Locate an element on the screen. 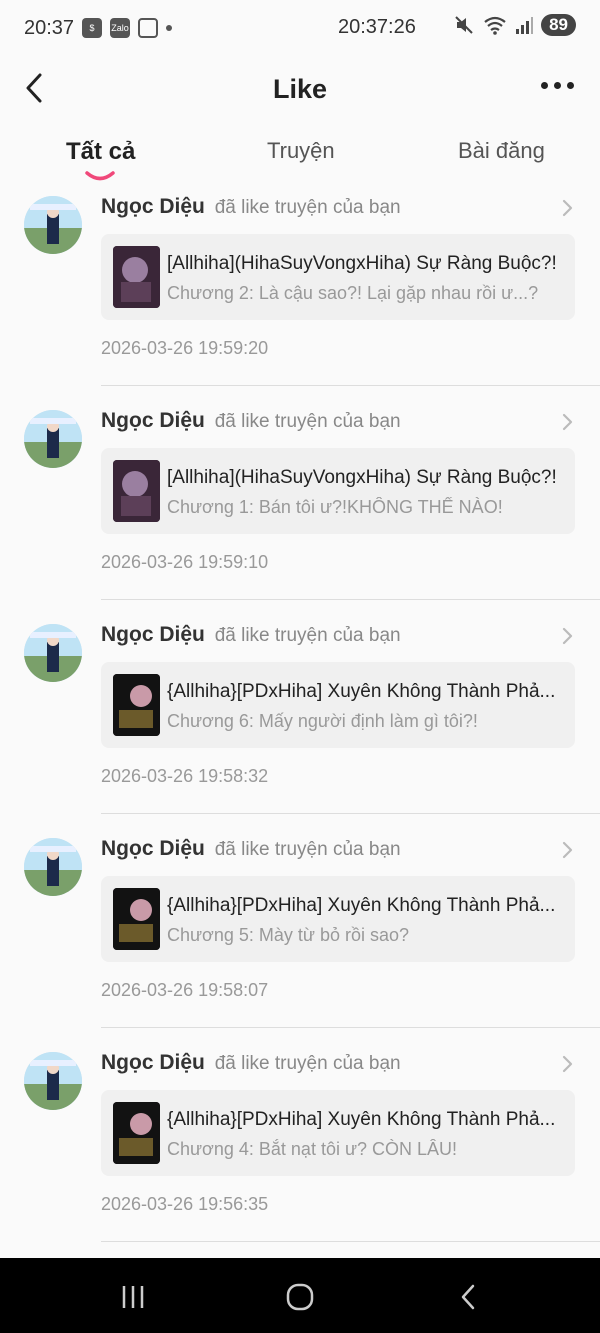 The height and width of the screenshot is (1333, 600). zalo-icon: Zalo is located at coordinates (120, 28).